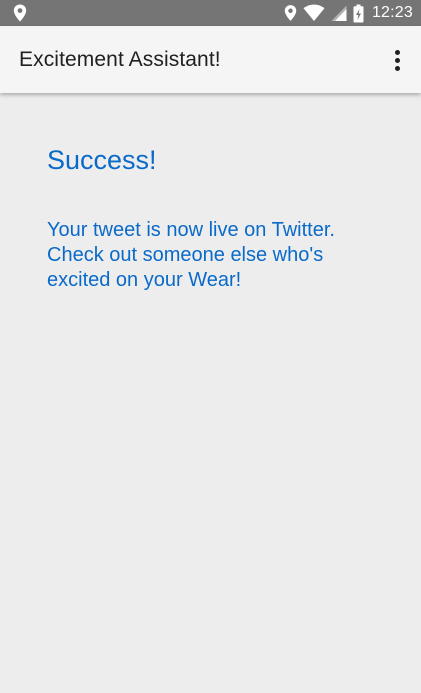 The width and height of the screenshot is (421, 693). What do you see at coordinates (102, 160) in the screenshot?
I see `success-heading: Success!` at bounding box center [102, 160].